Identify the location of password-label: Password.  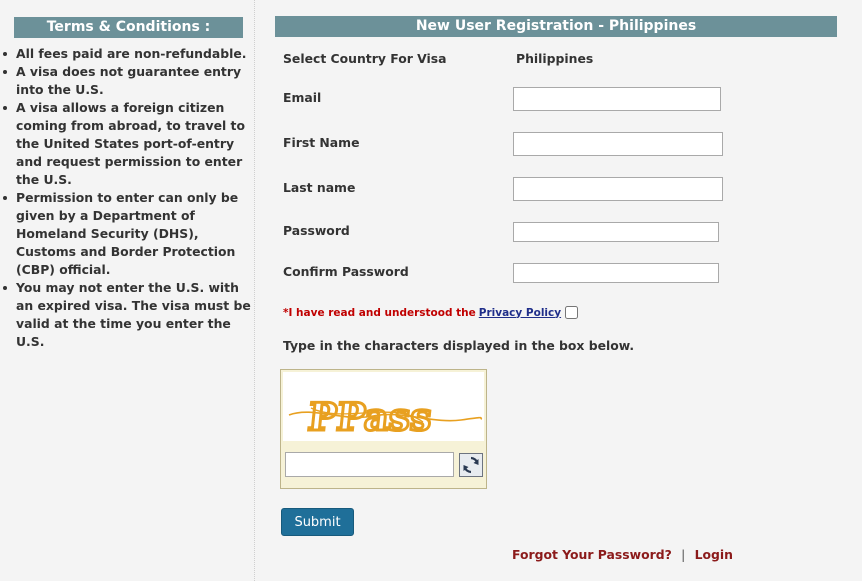
(316, 230).